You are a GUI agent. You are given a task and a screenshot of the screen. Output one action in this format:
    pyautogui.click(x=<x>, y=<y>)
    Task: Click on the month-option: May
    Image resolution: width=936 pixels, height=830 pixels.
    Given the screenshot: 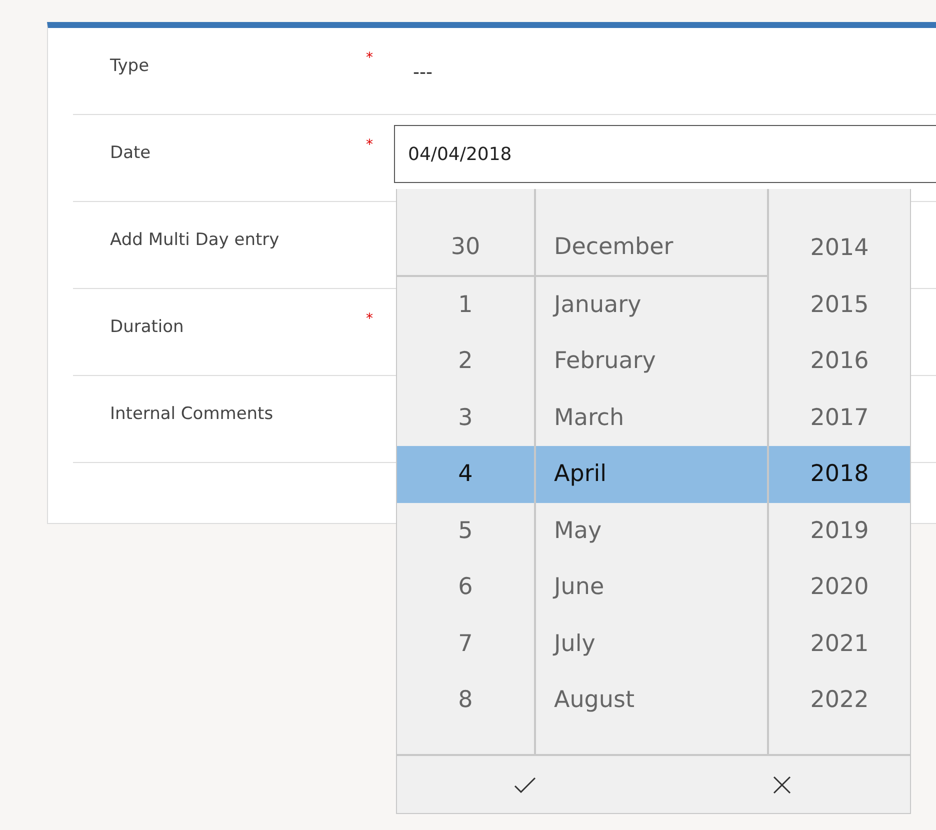 What is the action you would take?
    pyautogui.click(x=651, y=530)
    